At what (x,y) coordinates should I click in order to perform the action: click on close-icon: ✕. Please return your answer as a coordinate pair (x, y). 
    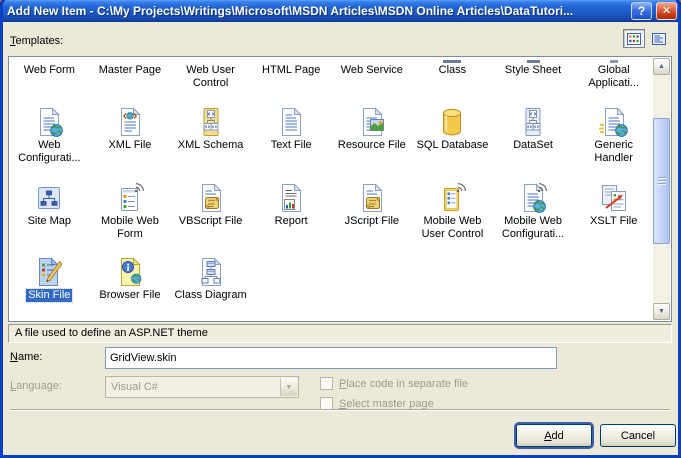
    Looking at the image, I should click on (666, 11).